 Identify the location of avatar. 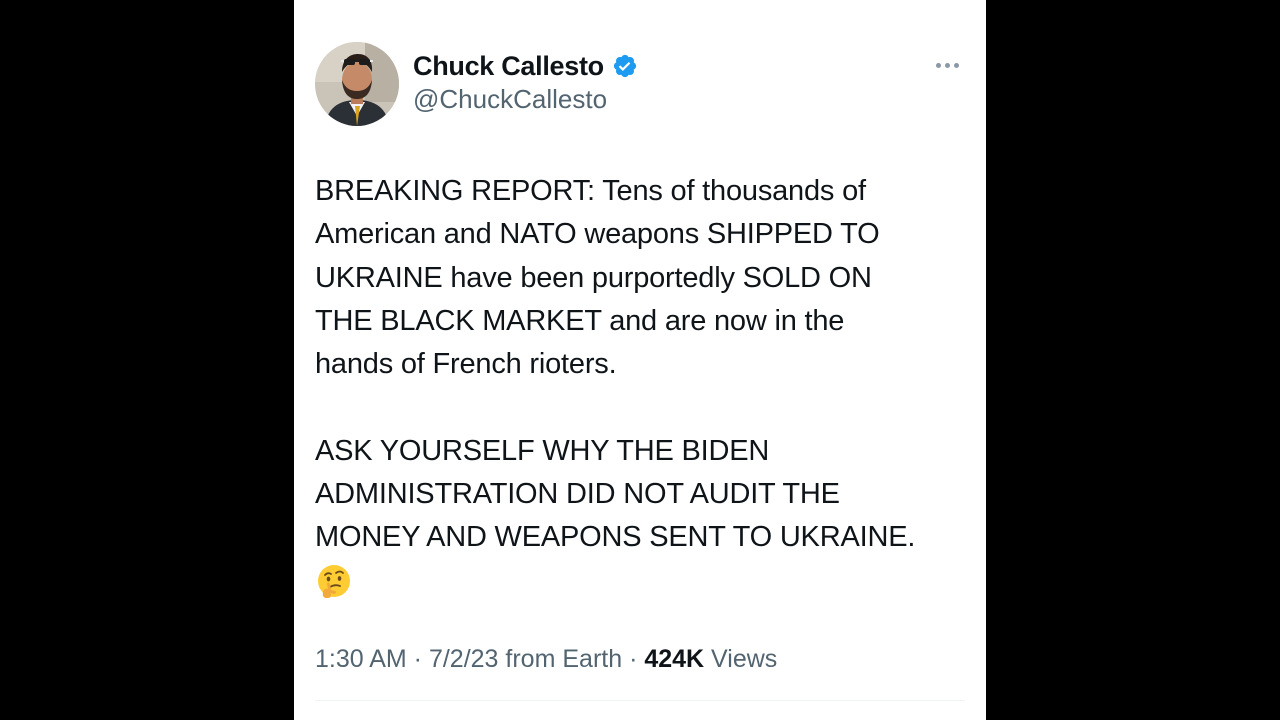
(357, 84).